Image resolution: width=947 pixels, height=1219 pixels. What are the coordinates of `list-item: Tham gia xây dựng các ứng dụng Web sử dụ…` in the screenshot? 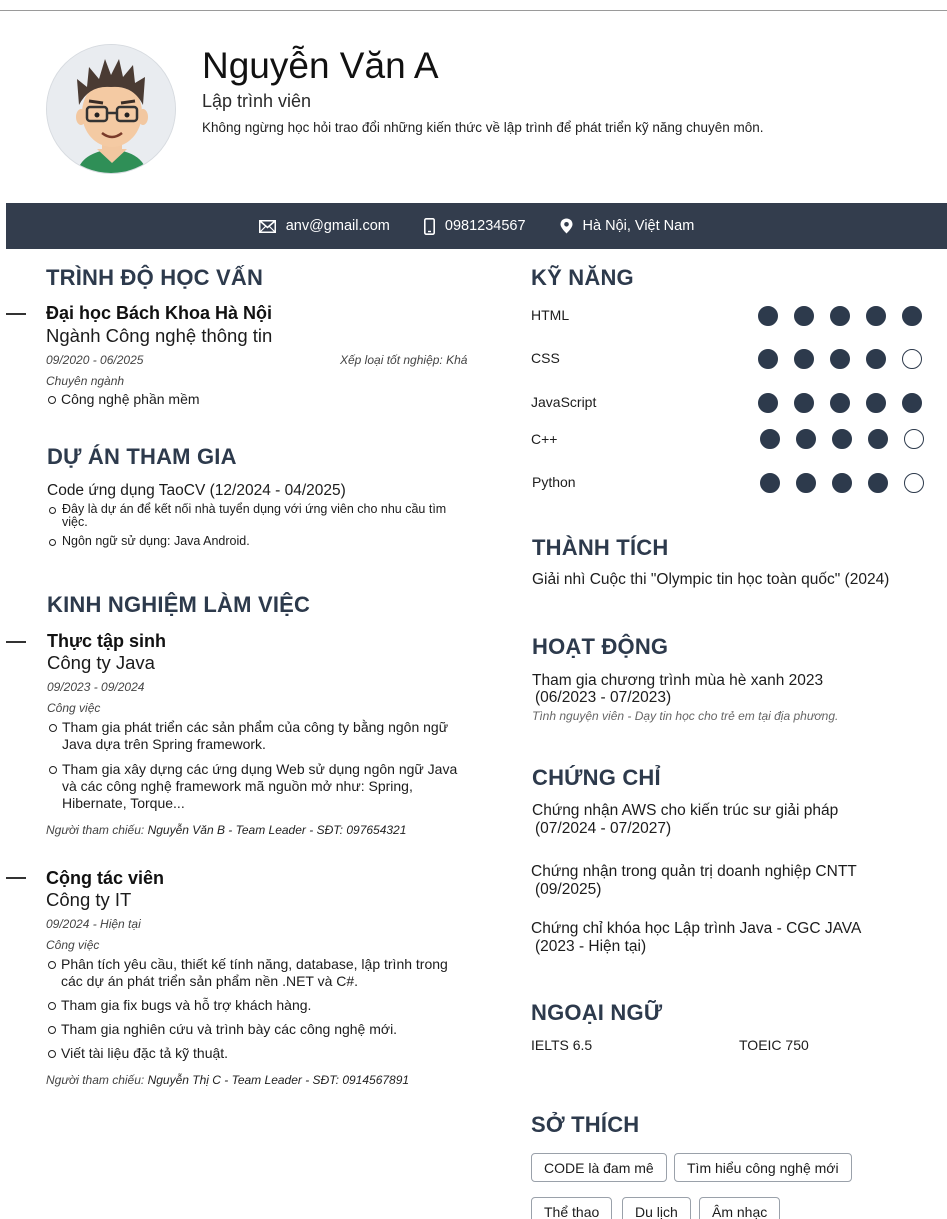 It's located at (259, 786).